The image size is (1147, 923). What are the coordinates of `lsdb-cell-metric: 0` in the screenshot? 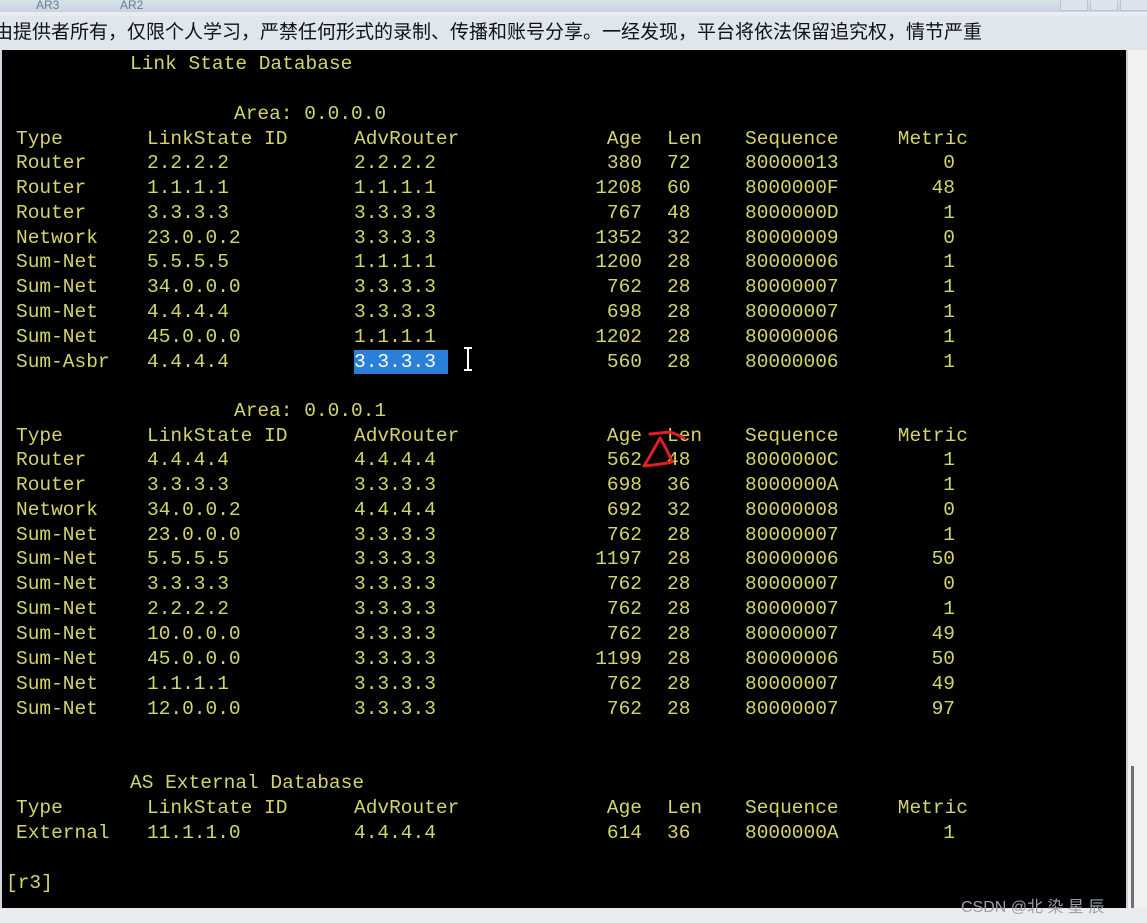 It's located at (949, 237).